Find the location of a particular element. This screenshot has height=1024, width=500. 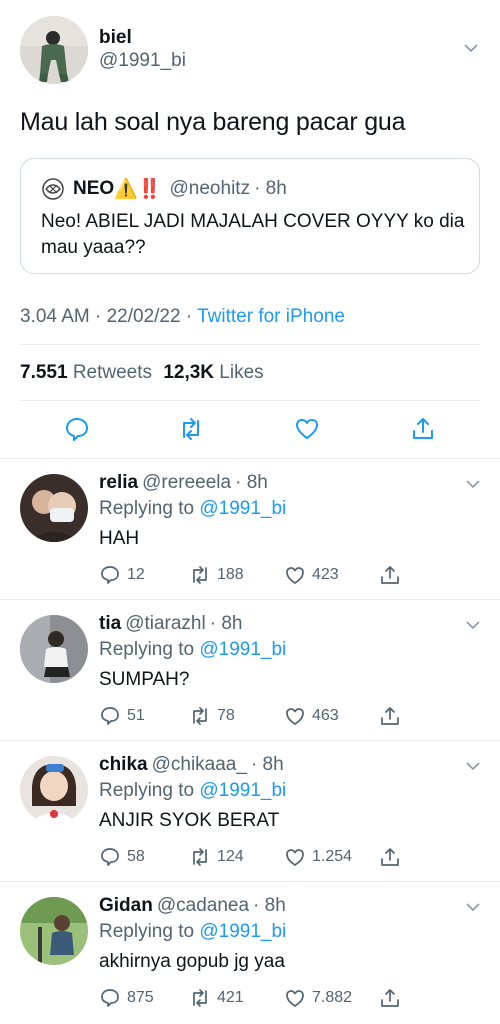

reply-count: 58 is located at coordinates (136, 856).